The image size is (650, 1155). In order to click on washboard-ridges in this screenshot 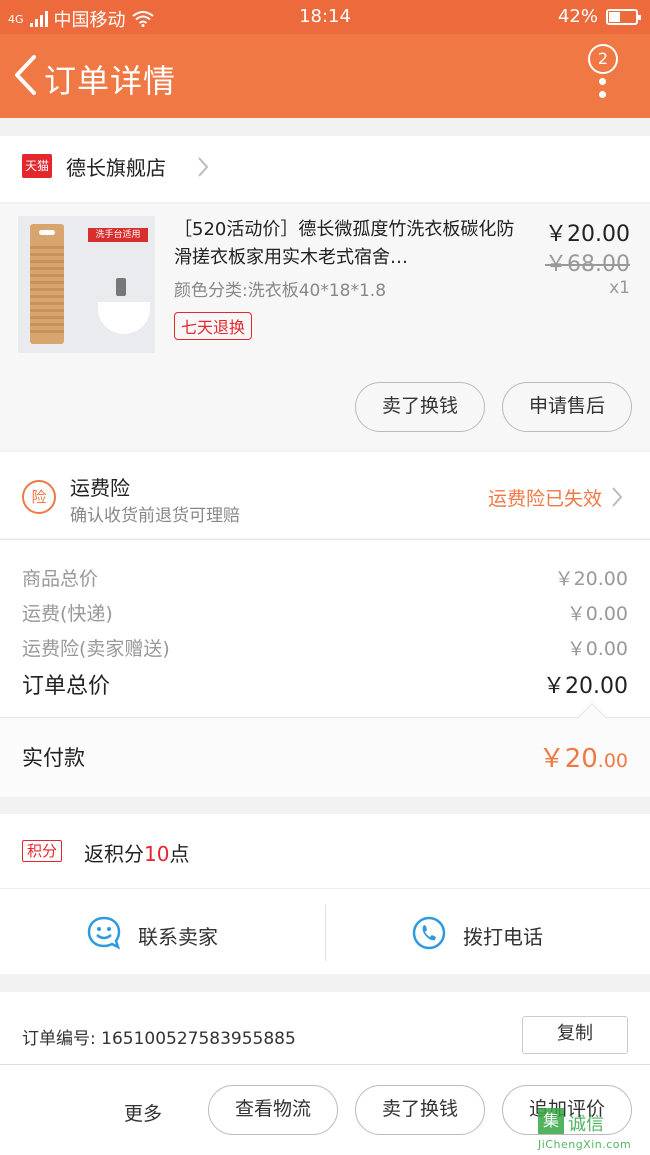, I will do `click(47, 291)`.